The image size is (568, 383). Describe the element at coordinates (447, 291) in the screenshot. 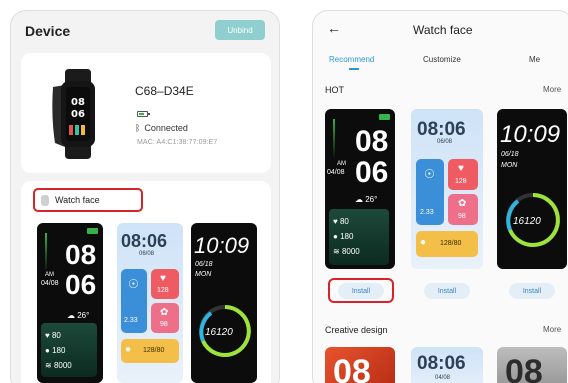

I see `install-button-2: Install` at that location.